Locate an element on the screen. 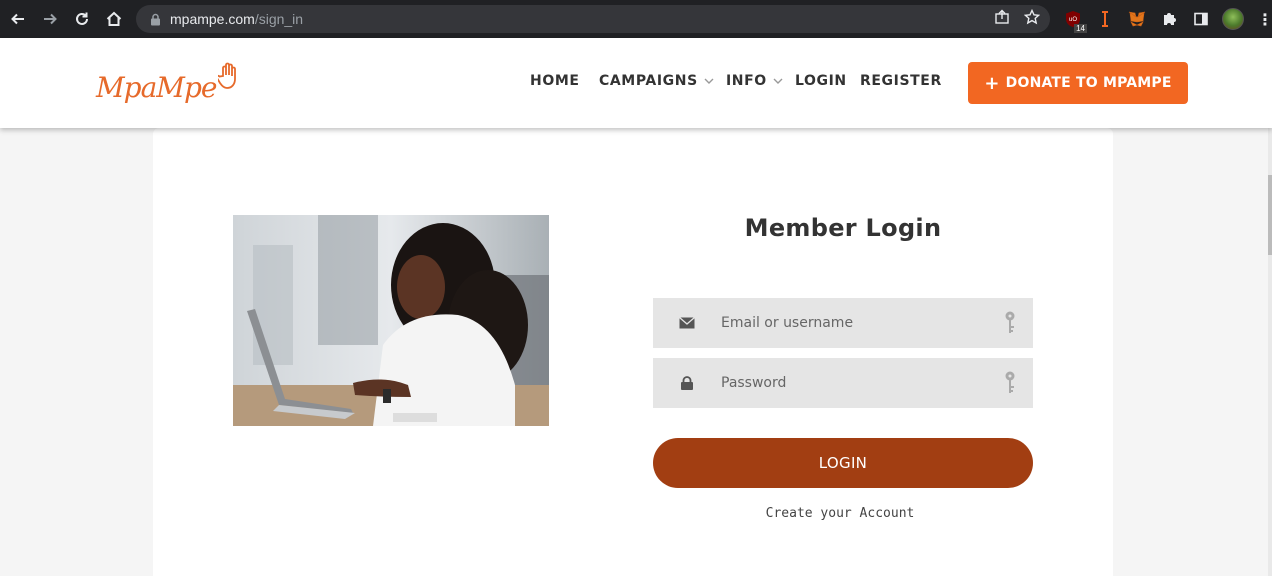 This screenshot has height=576, width=1272. member-login-title: Member Login is located at coordinates (843, 228).